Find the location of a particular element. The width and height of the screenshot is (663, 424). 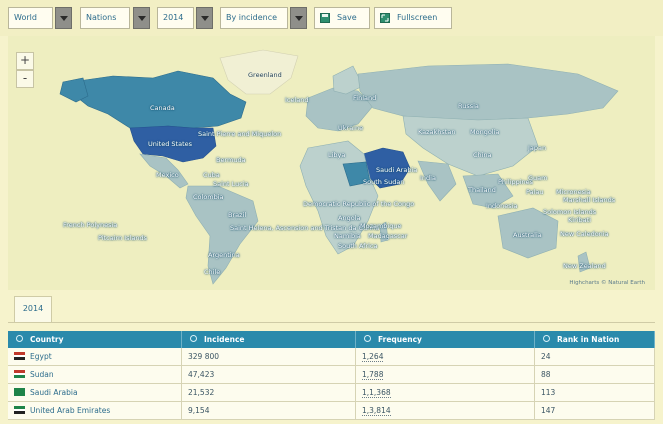

column-header-label: Incidence is located at coordinates (224, 339).